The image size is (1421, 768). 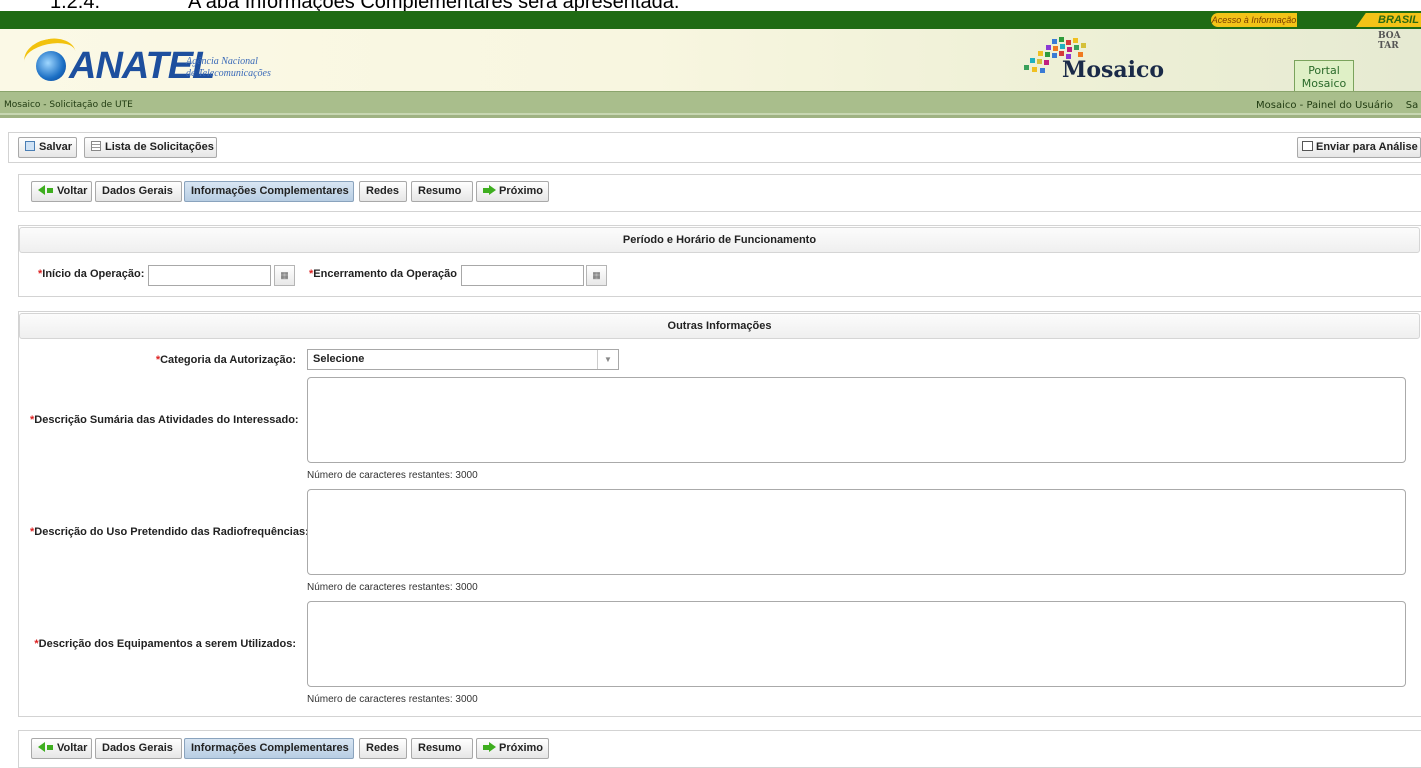 I want to click on list-icon, so click(x=96, y=146).